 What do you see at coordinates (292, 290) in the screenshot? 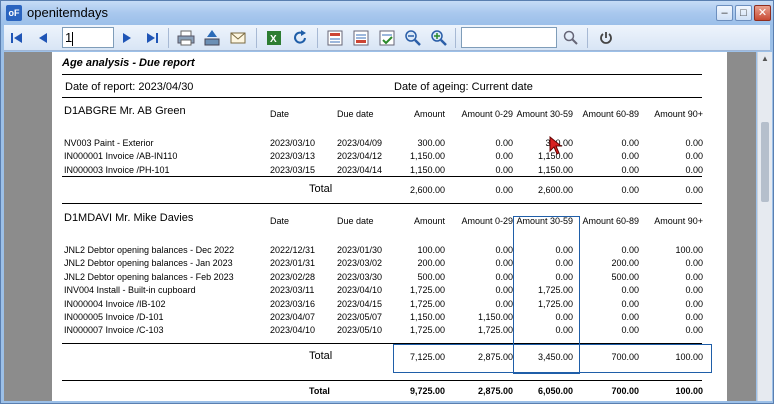
I see `row-date: 2023/03/11` at bounding box center [292, 290].